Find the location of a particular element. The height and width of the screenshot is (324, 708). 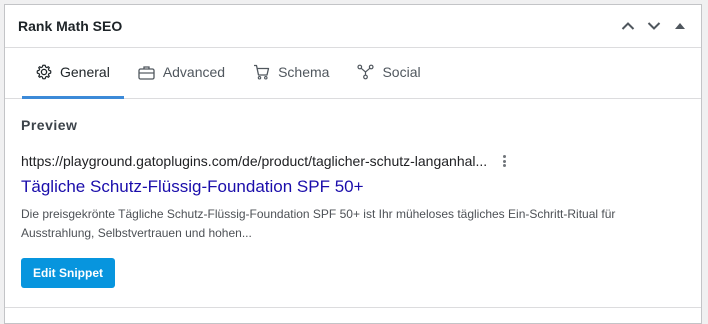

tab-advanced: Advanced is located at coordinates (181, 73).